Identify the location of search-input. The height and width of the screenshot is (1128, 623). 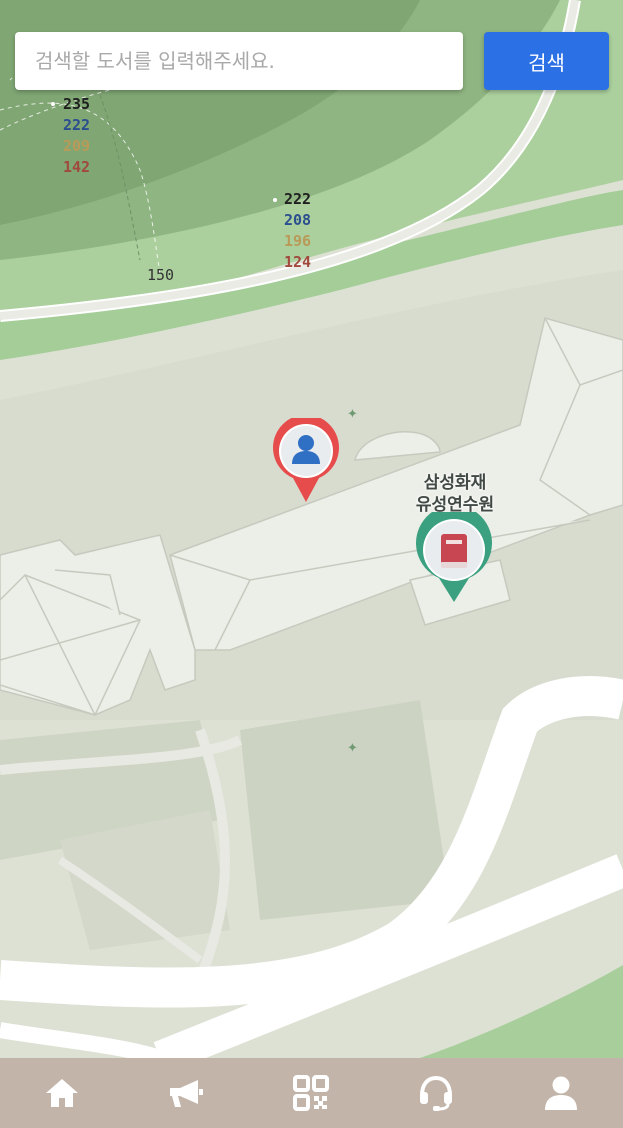
(239, 61).